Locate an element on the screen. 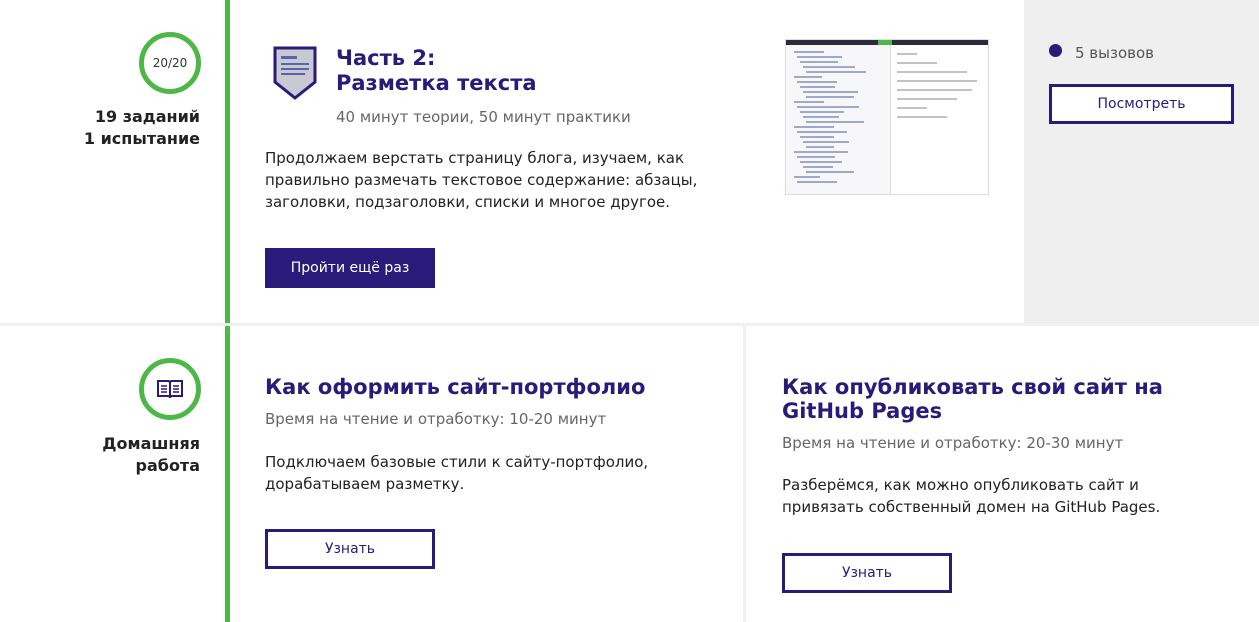 The width and height of the screenshot is (1259, 622). section-divider is located at coordinates (629, 324).